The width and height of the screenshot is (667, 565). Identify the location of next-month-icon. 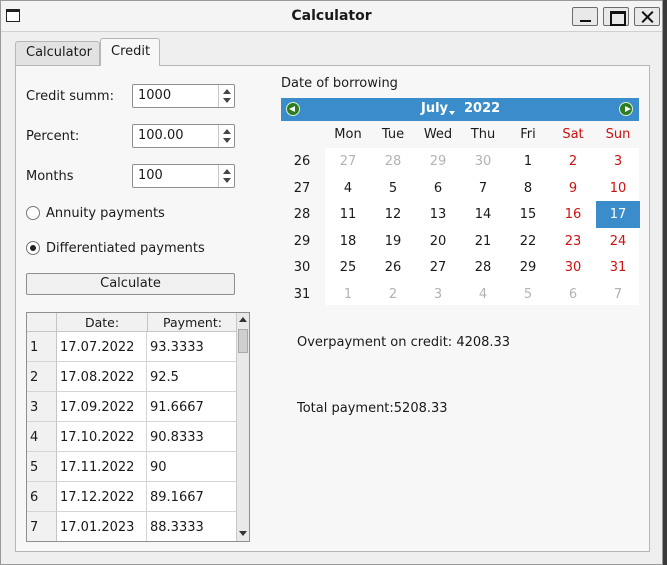
(626, 109).